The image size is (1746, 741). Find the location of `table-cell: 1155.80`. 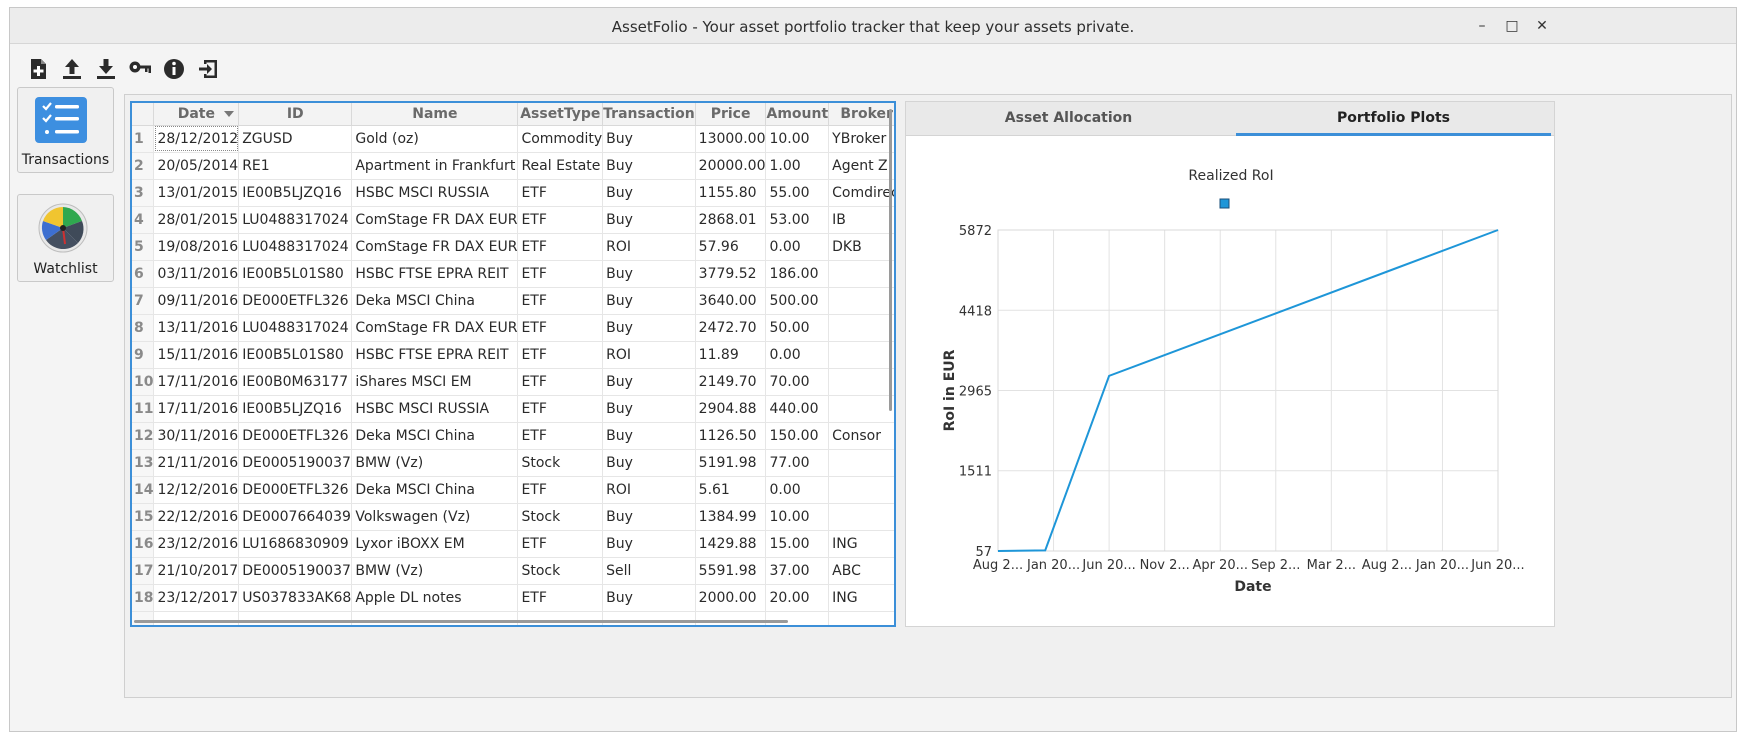

table-cell: 1155.80 is located at coordinates (731, 193).